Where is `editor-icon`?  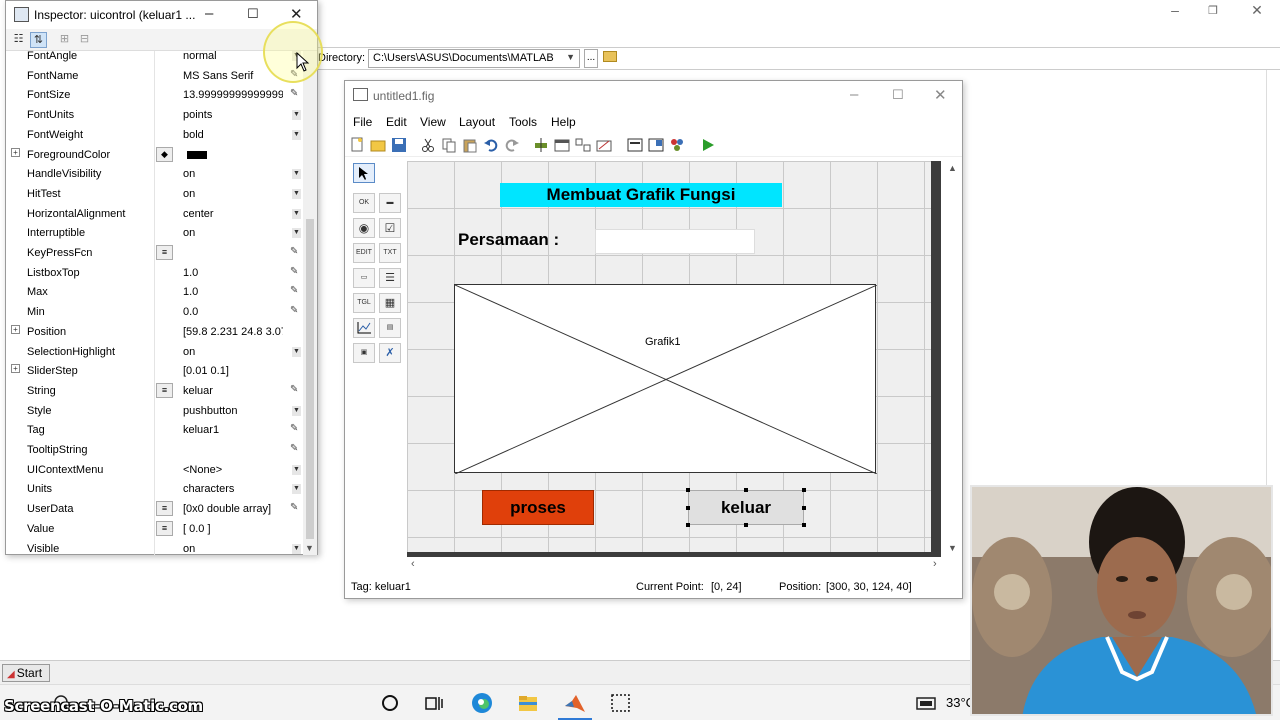
editor-icon is located at coordinates (635, 145).